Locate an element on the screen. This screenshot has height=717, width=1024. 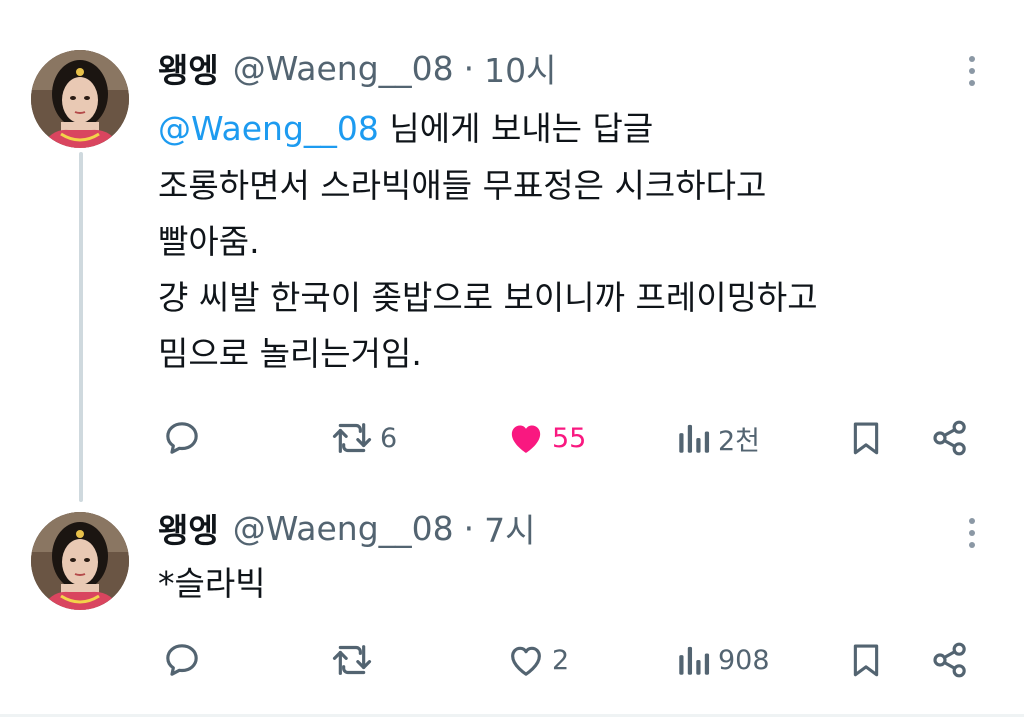
views-button: 2천 is located at coordinates (718, 438).